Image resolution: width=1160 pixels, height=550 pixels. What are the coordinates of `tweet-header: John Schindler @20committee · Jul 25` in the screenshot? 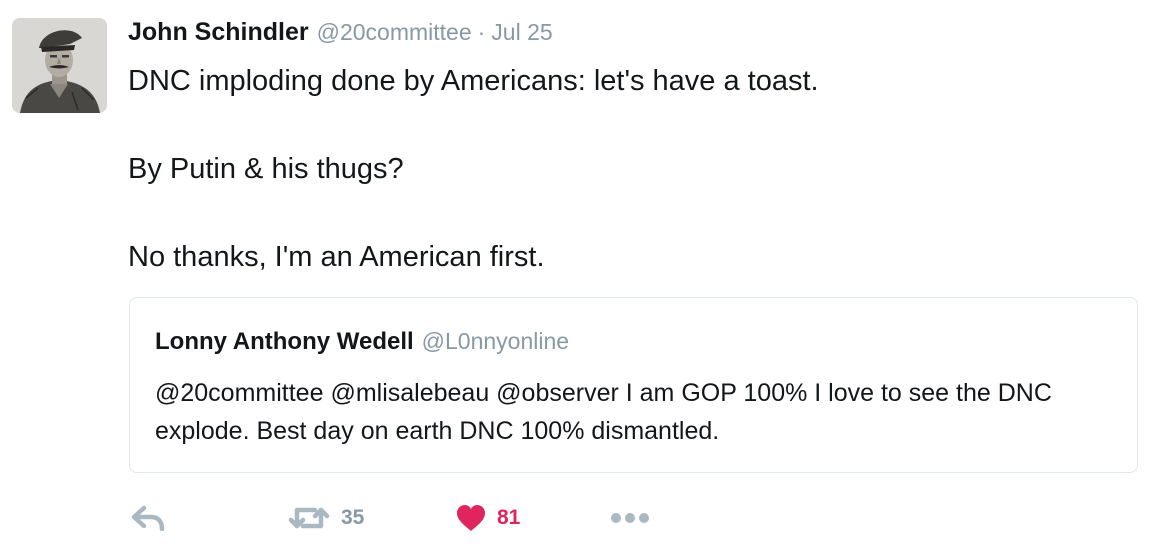 It's located at (340, 34).